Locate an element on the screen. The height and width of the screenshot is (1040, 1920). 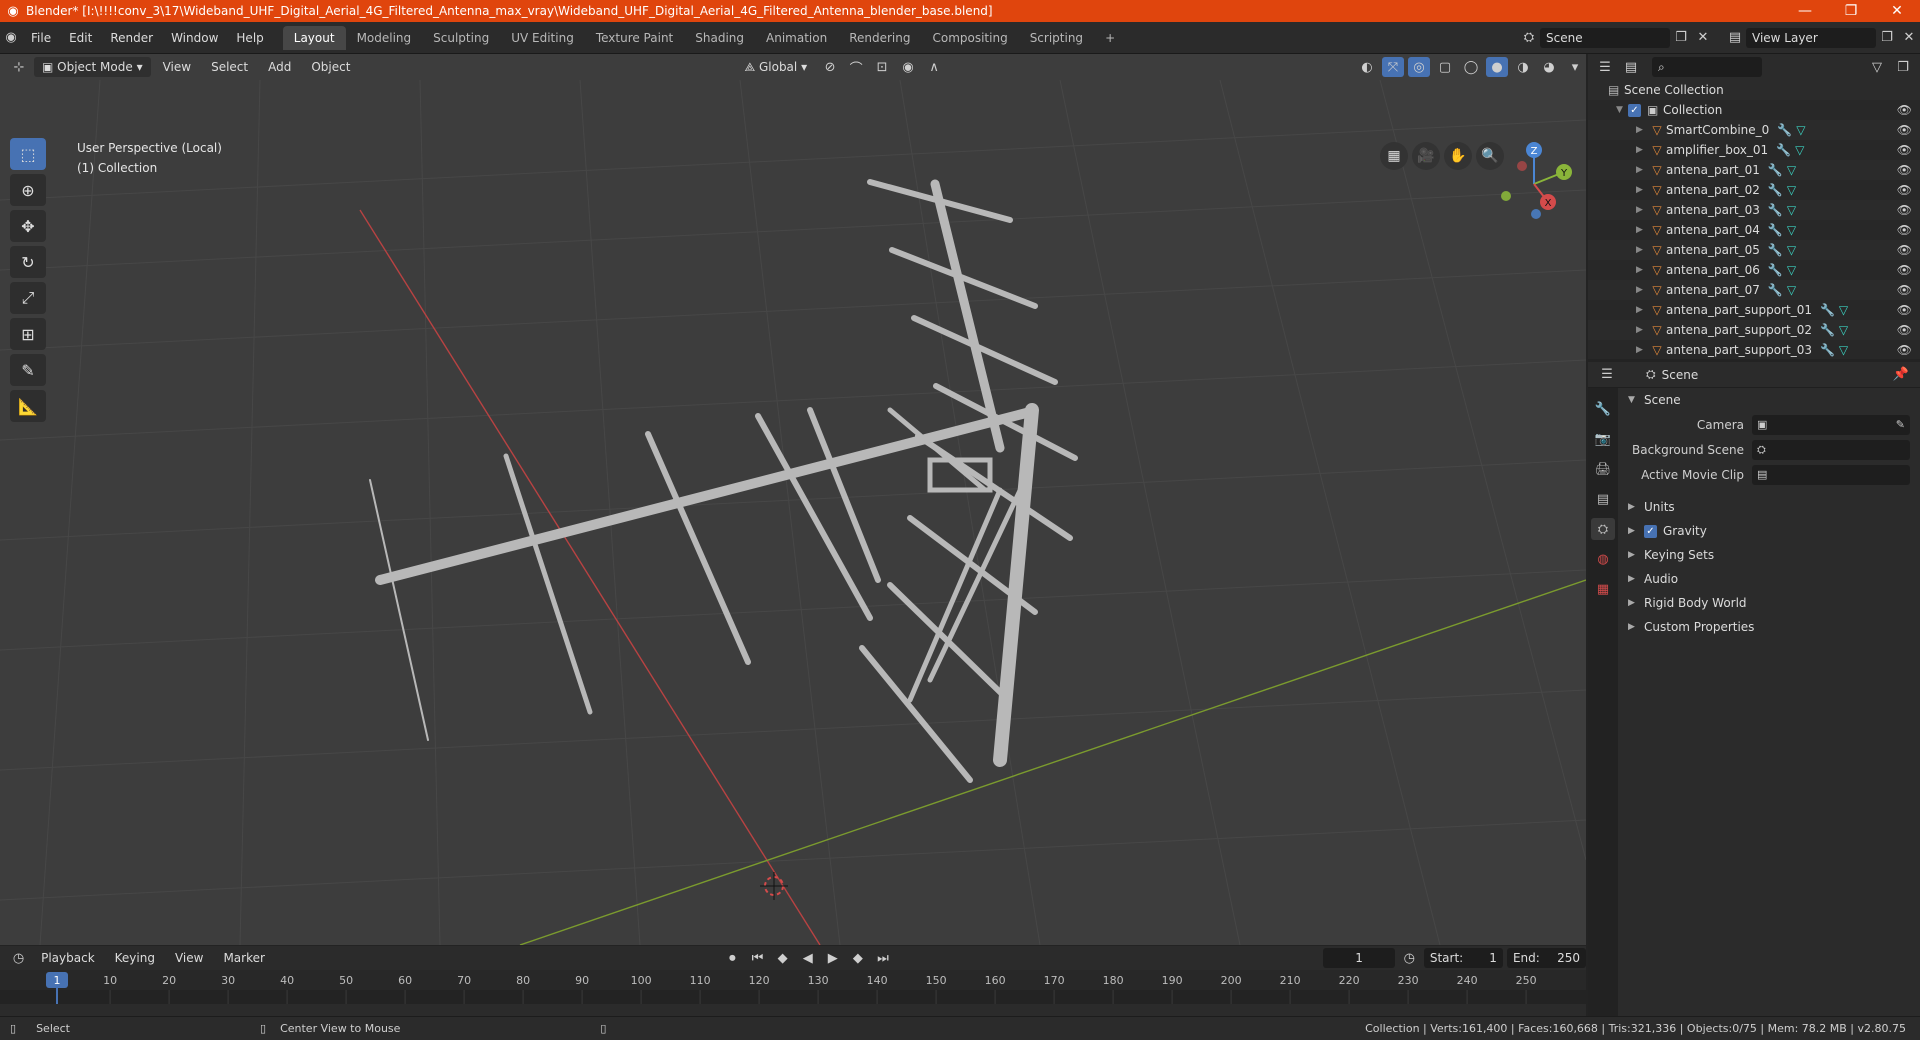
list-item: ▶ ▽ antena_part_06 🔧 ▽ 👁 is located at coordinates (1754, 270).